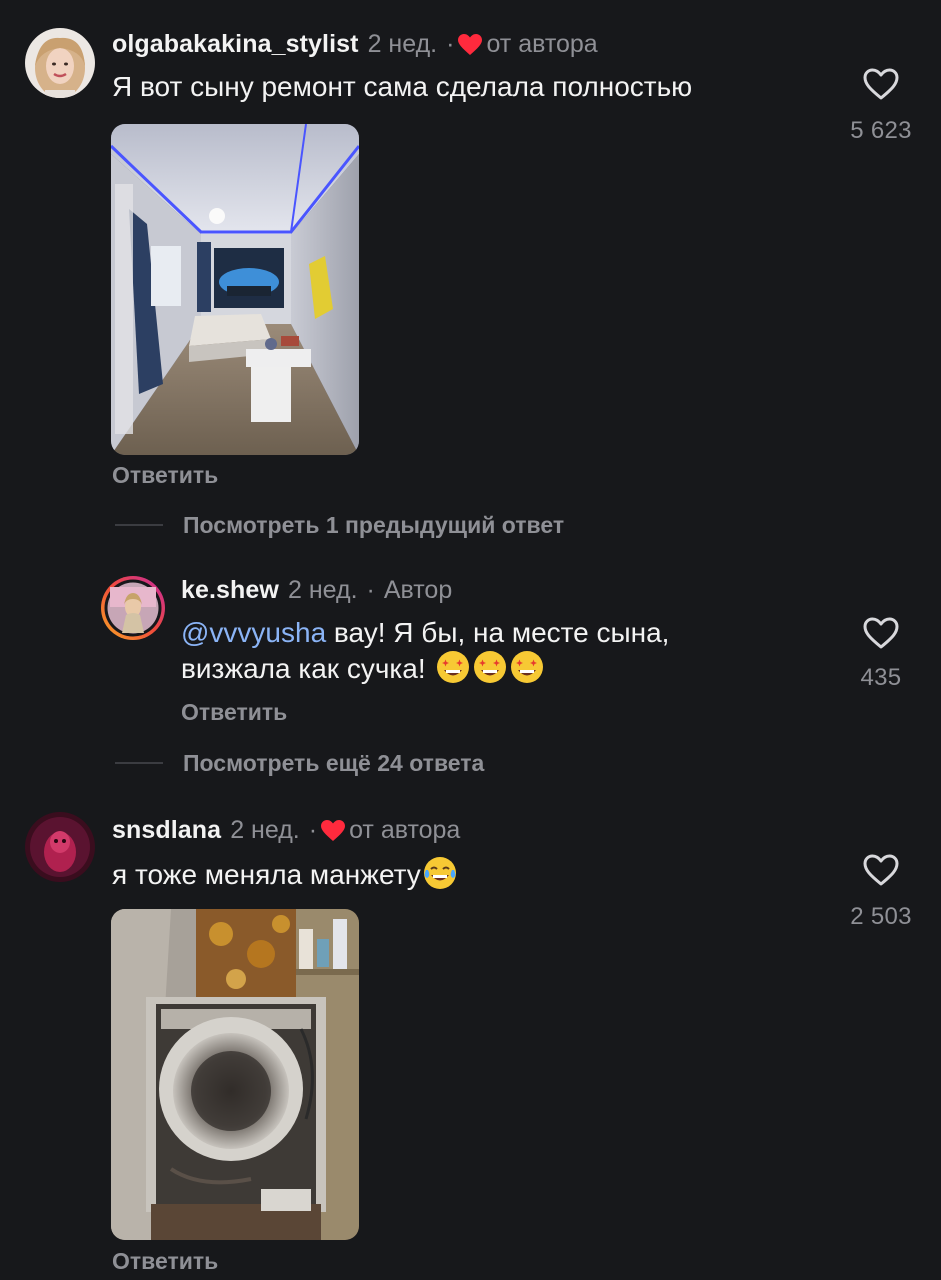 The width and height of the screenshot is (941, 1280). I want to click on bedroom-photo, so click(235, 289).